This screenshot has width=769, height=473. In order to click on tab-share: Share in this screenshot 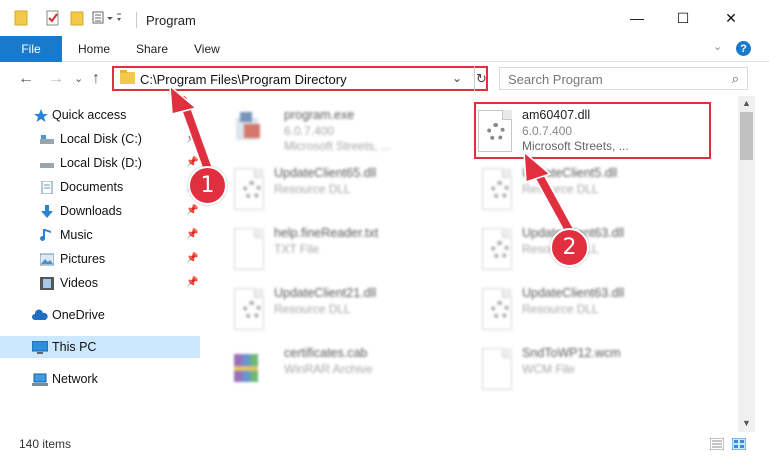, I will do `click(152, 49)`.